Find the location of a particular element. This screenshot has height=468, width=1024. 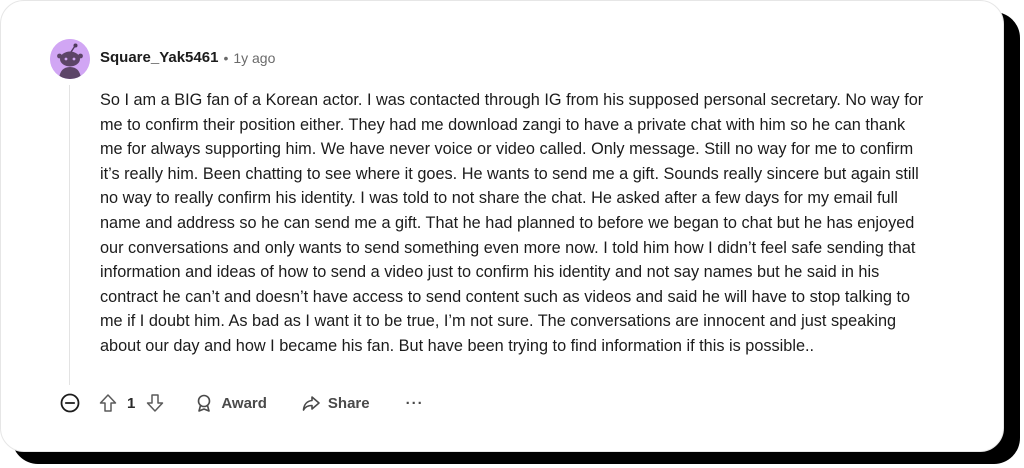

comment-actions: 1 Award Share ··· is located at coordinates (241, 403).